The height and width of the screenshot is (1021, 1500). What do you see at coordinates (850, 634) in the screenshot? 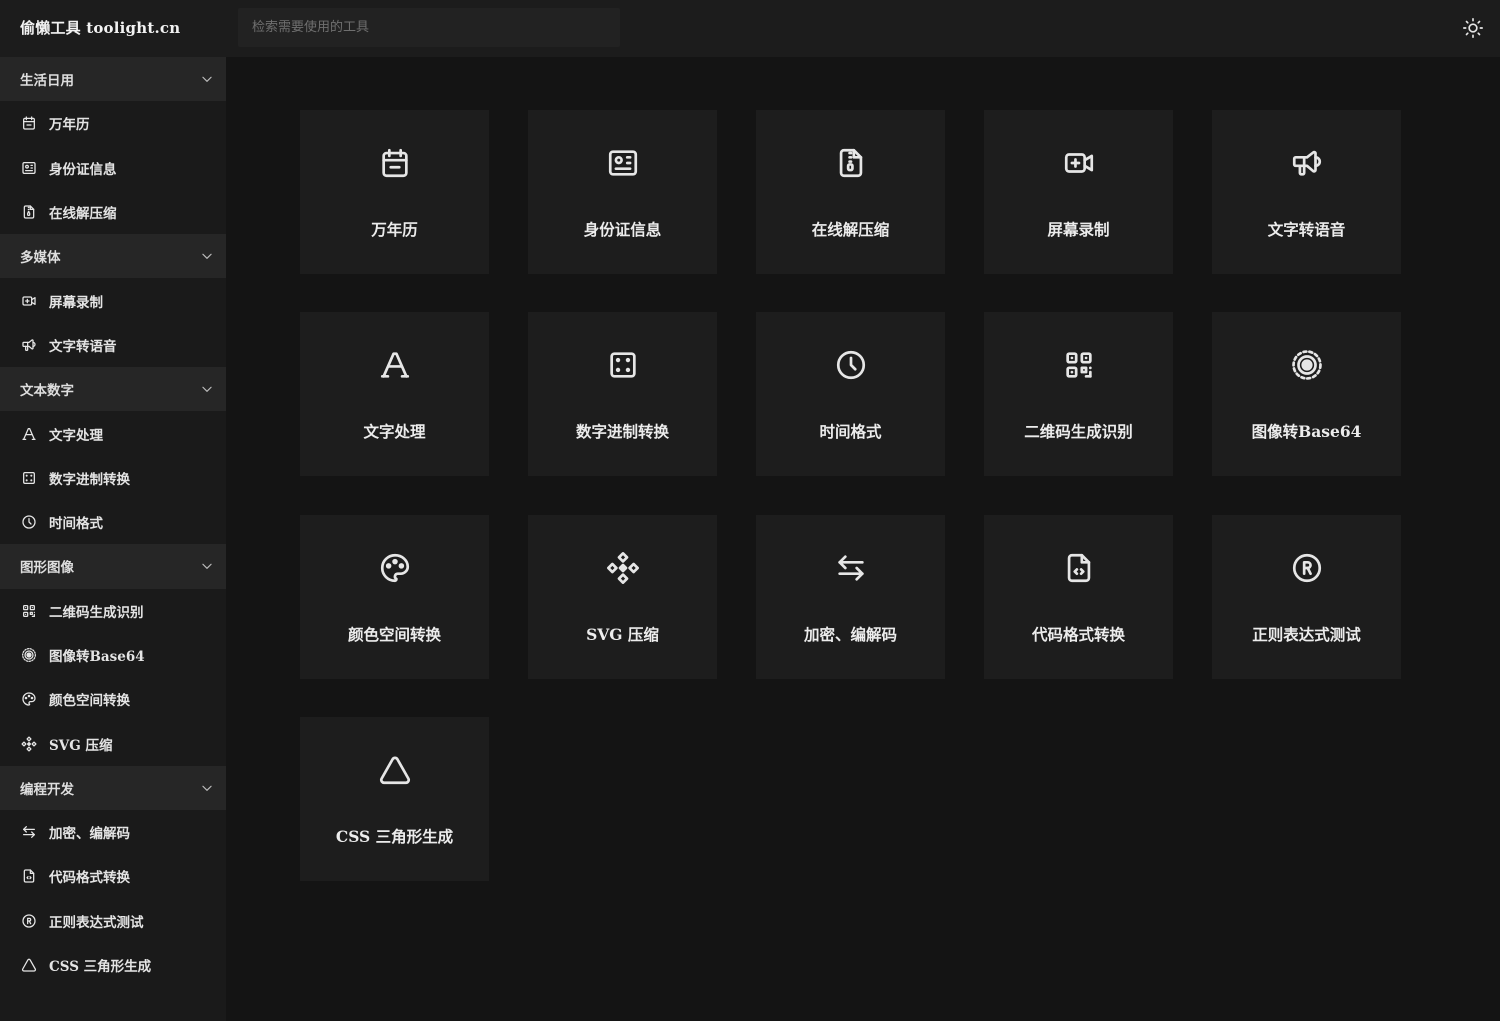
I see `tool-card-label: 加密、编解码` at bounding box center [850, 634].